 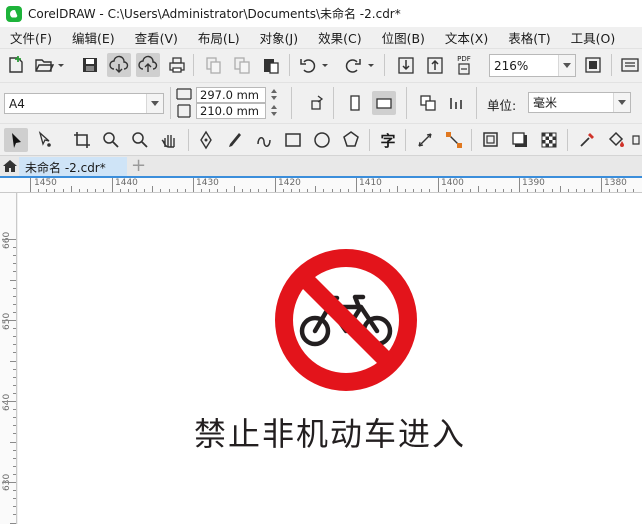 I want to click on copy-icon, so click(x=242, y=65).